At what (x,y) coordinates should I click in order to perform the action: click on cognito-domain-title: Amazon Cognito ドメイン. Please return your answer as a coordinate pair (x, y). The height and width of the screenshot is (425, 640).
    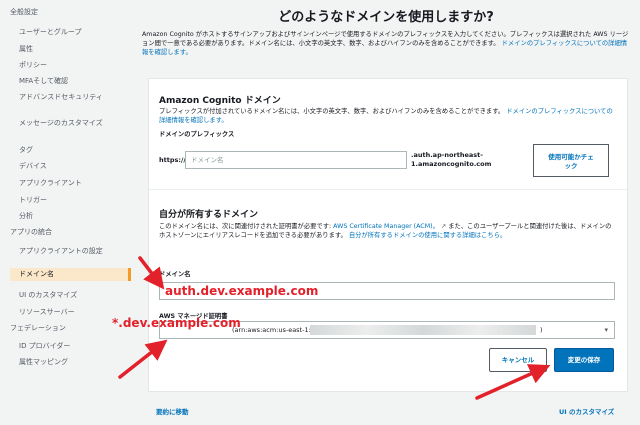
    Looking at the image, I should click on (220, 101).